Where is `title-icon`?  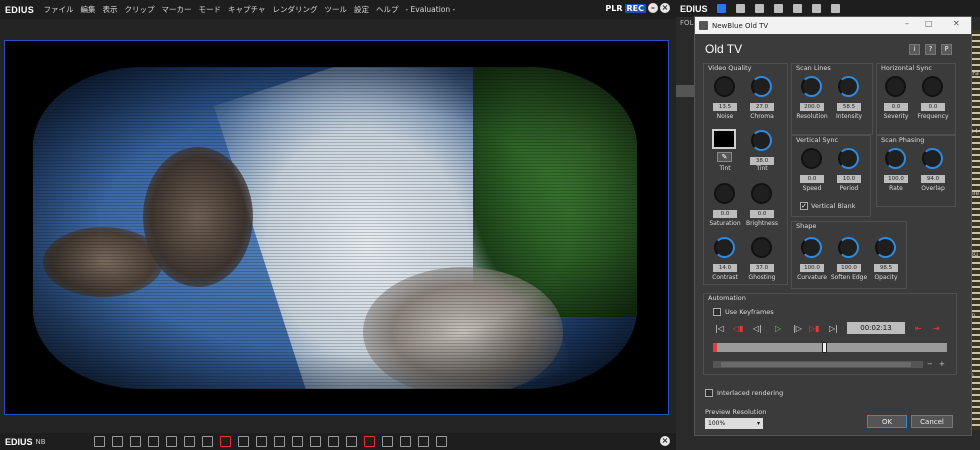
title-icon is located at coordinates (334, 441).